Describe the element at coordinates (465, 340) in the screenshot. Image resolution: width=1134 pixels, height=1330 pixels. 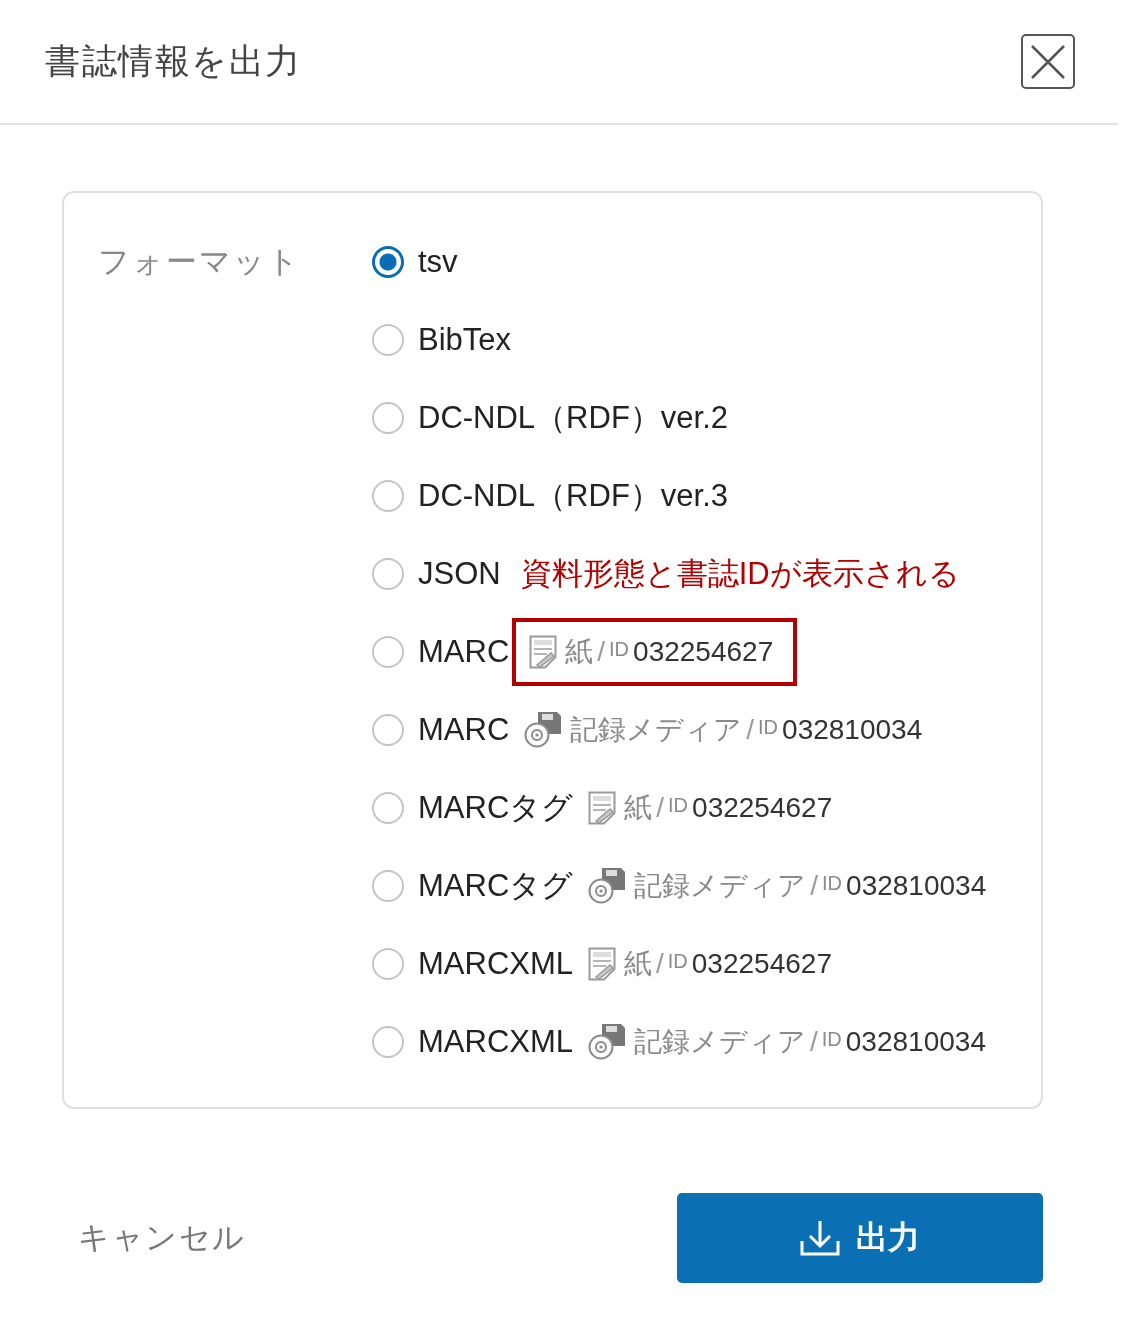
I see `option-label: BibTex` at that location.